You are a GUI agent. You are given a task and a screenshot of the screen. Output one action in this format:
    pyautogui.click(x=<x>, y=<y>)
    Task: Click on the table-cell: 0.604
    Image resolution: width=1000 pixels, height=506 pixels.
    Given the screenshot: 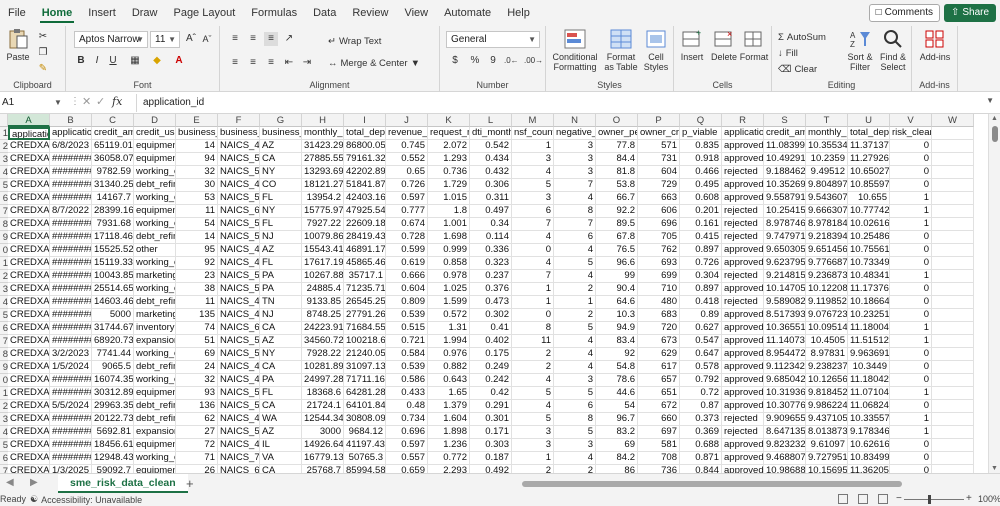 What is the action you would take?
    pyautogui.click(x=407, y=289)
    